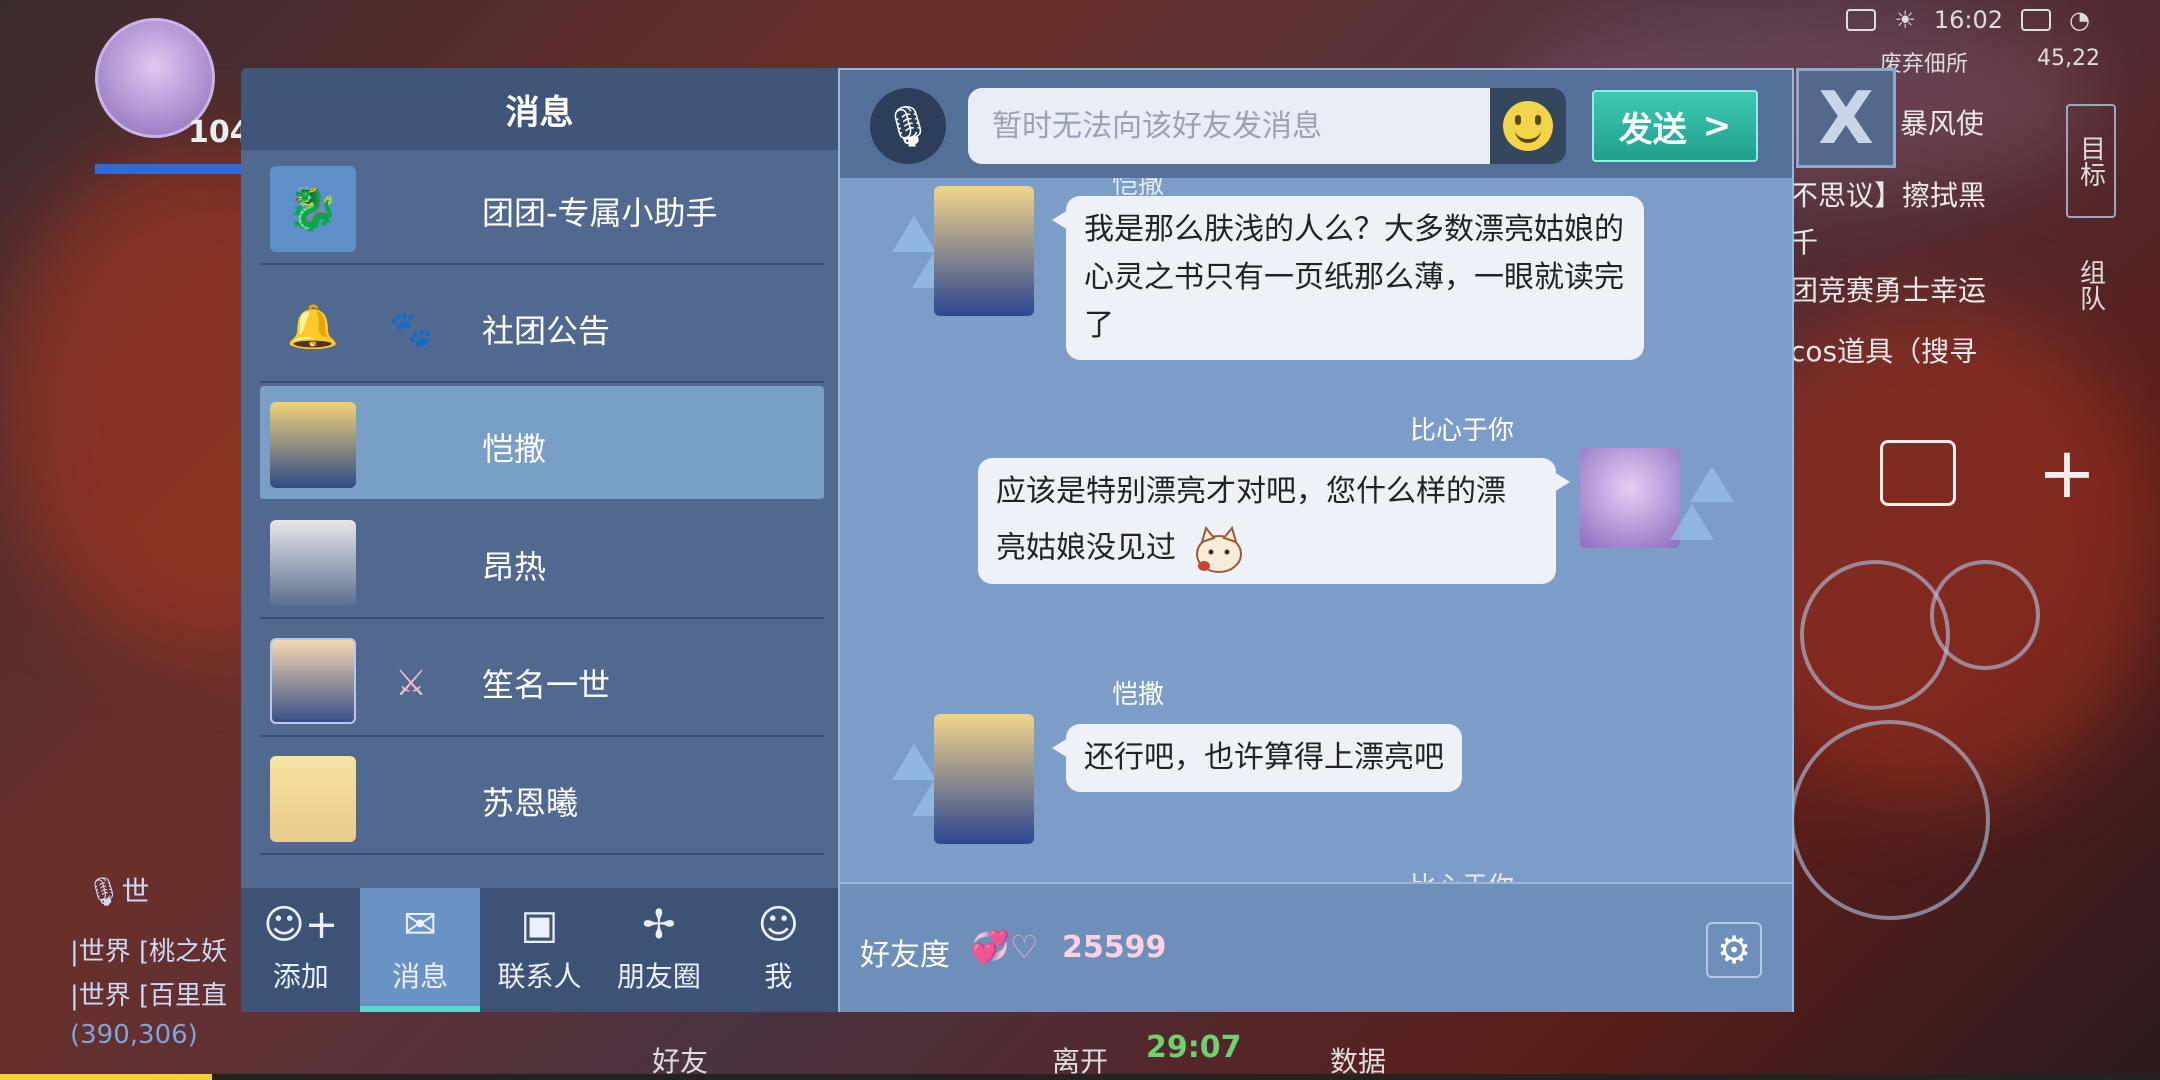 This screenshot has width=2160, height=1080. I want to click on quest-line: 不思议】擦拭黑, so click(1888, 195).